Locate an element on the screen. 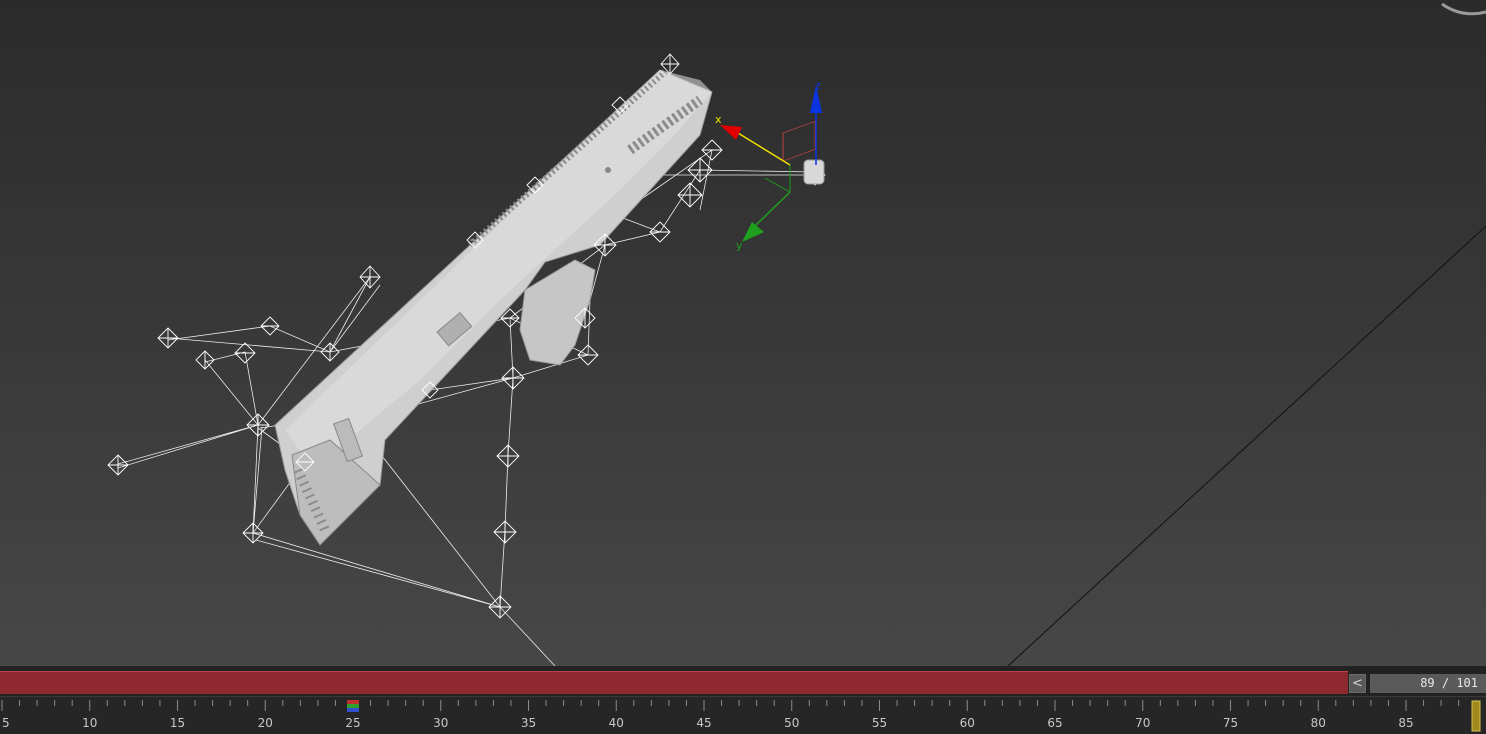  track-bar: 5 10 15 20 25 30 35 40 45 50 55 60 65 70 75 80 85 is located at coordinates (743, 715).